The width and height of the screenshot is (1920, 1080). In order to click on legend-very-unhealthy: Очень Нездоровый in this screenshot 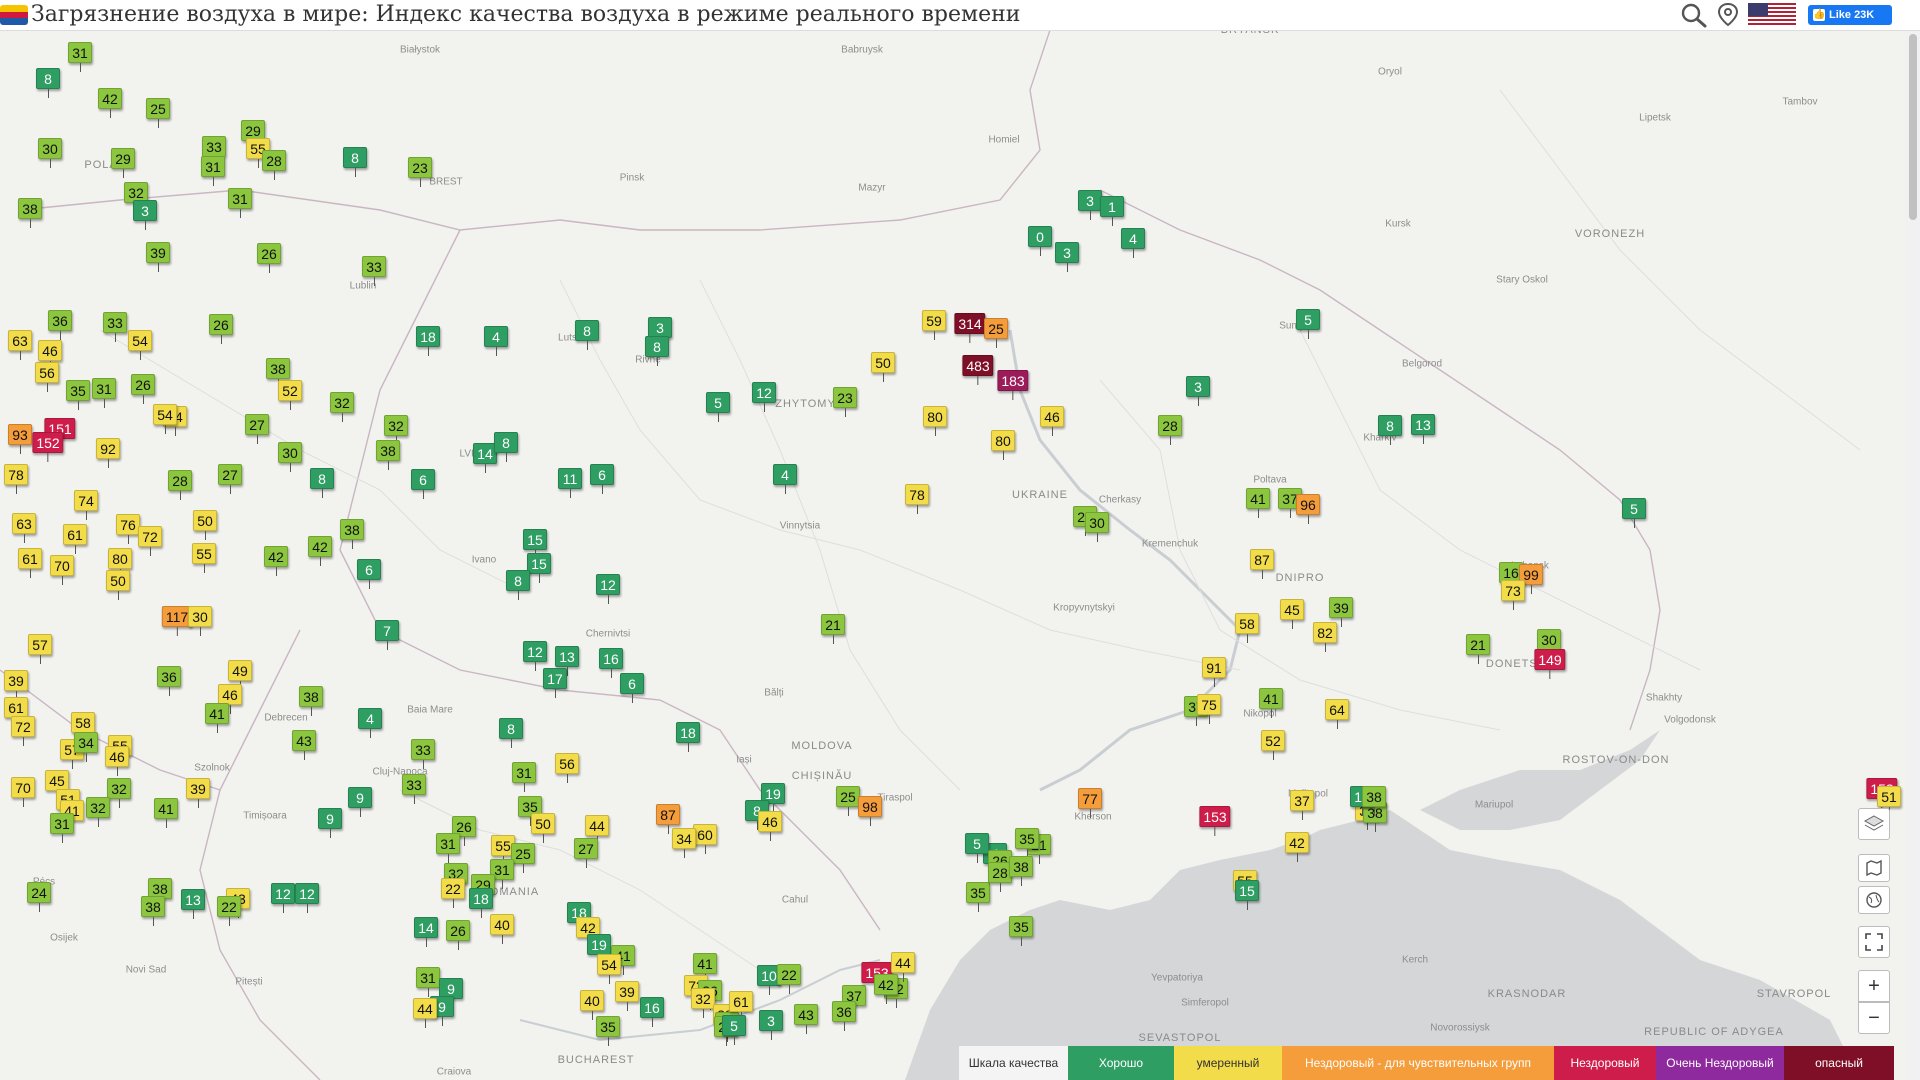, I will do `click(1720, 1063)`.